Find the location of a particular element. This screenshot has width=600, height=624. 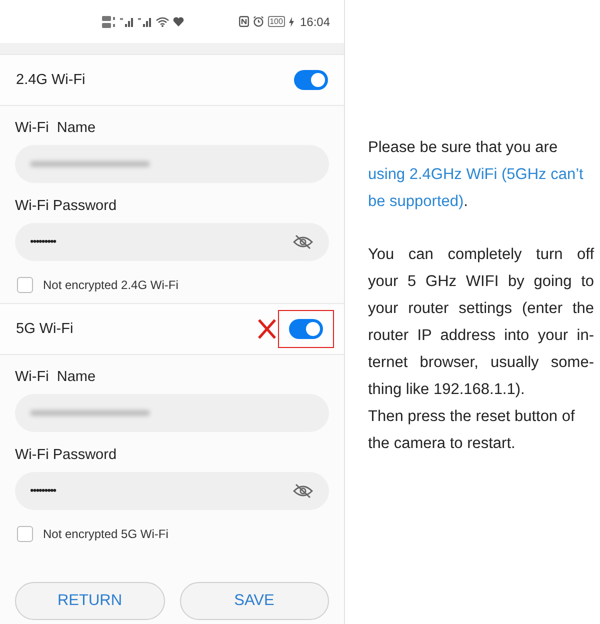

sim-card-icon is located at coordinates (109, 22).